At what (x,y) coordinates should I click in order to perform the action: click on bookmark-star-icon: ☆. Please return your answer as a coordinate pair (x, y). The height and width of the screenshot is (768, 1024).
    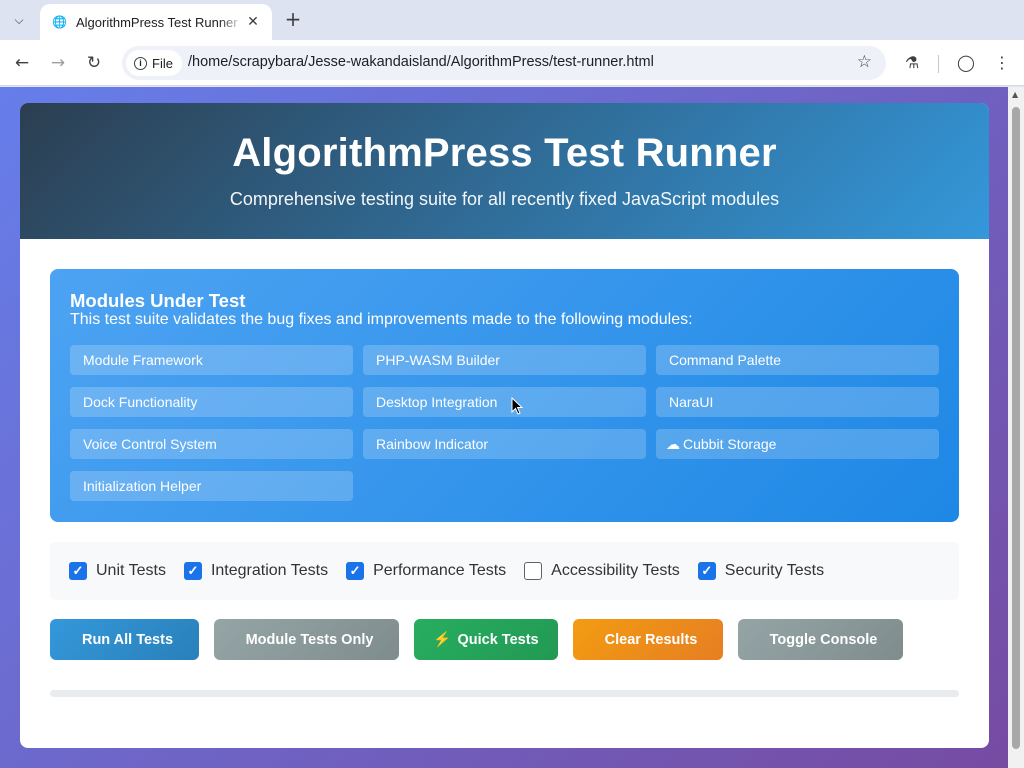
    Looking at the image, I should click on (864, 62).